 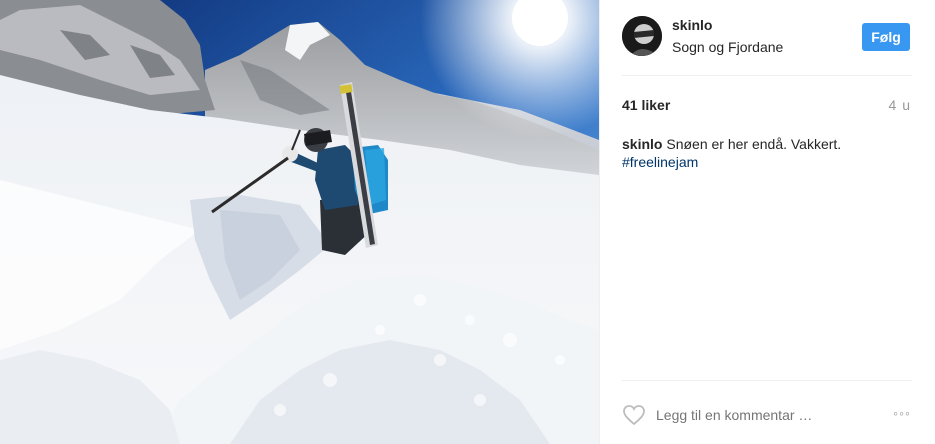 What do you see at coordinates (886, 37) in the screenshot?
I see `follow-button: Følg` at bounding box center [886, 37].